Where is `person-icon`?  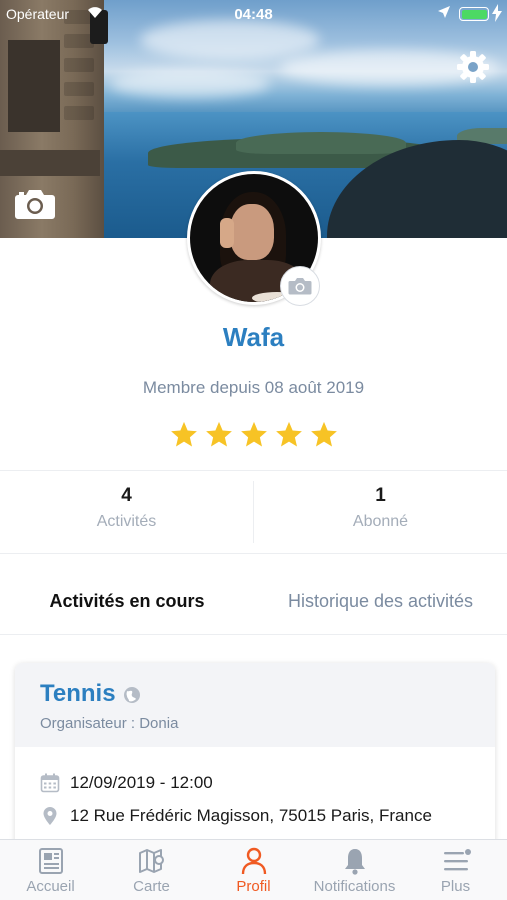
person-icon is located at coordinates (254, 861).